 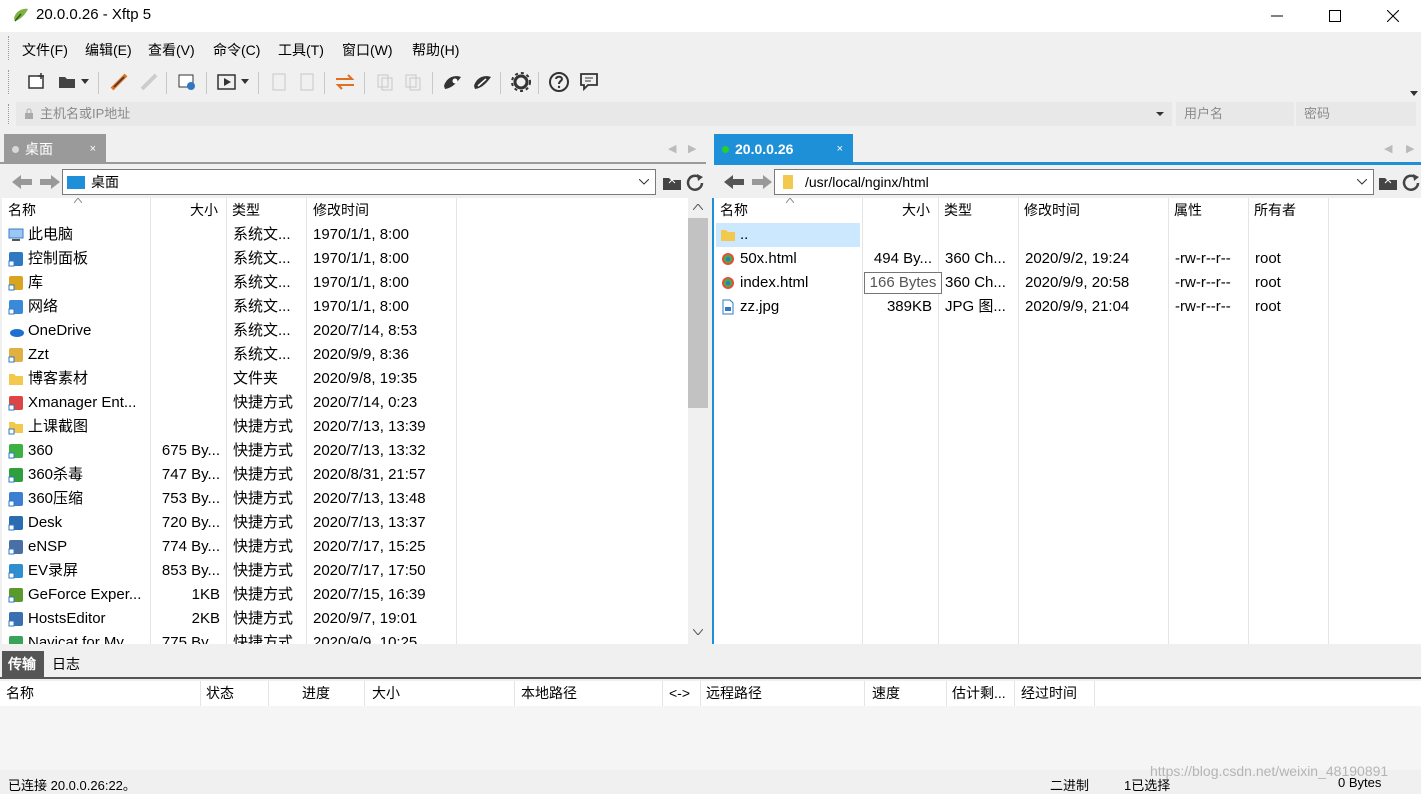 What do you see at coordinates (386, 693) in the screenshot?
I see `transfer-col-size: 大小` at bounding box center [386, 693].